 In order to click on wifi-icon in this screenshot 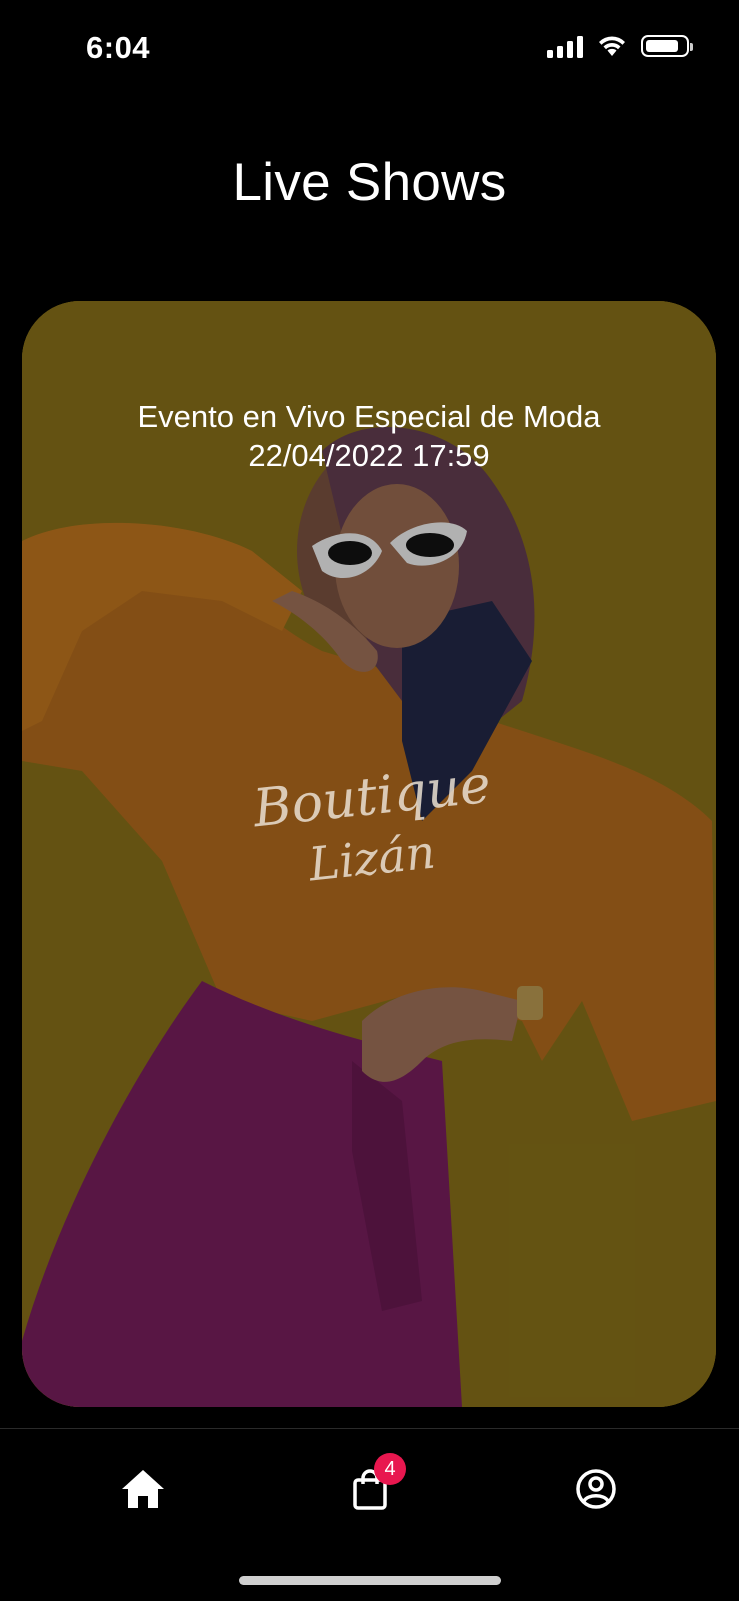, I will do `click(612, 46)`.